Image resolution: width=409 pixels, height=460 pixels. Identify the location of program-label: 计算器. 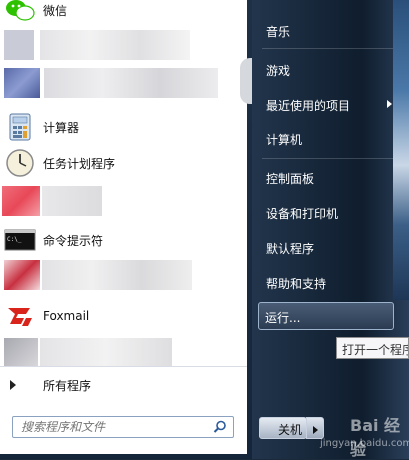
(61, 127).